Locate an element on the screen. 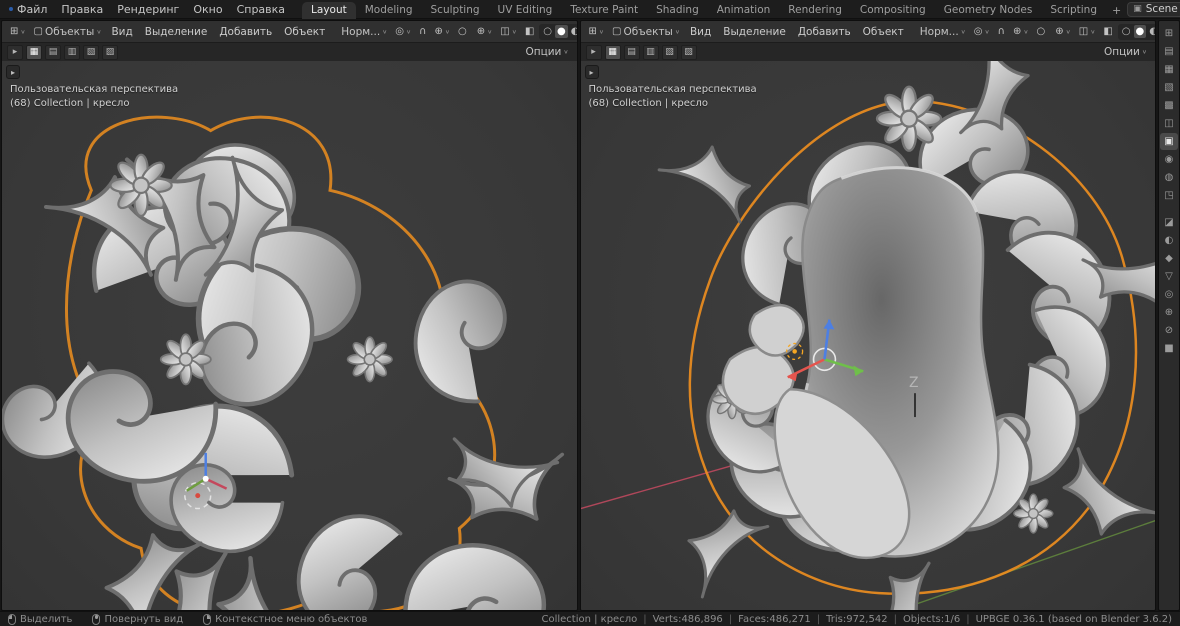  properties-tab-icon: ▦ is located at coordinates (1169, 69).